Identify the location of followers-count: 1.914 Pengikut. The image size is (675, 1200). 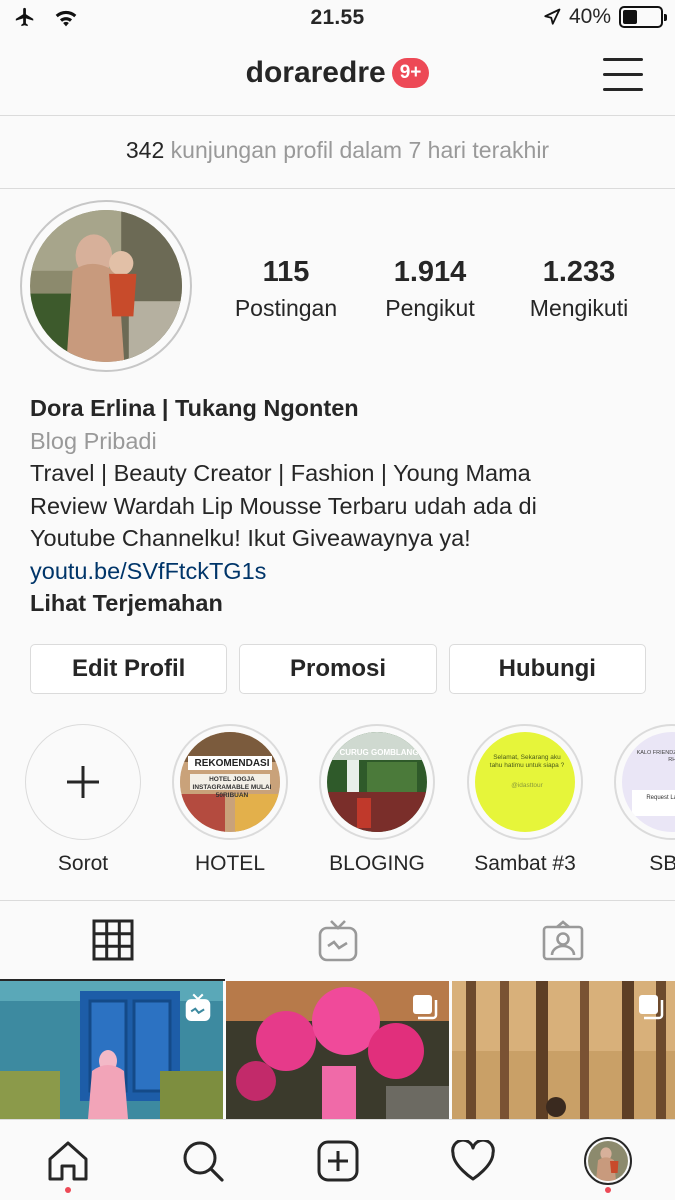
(430, 289).